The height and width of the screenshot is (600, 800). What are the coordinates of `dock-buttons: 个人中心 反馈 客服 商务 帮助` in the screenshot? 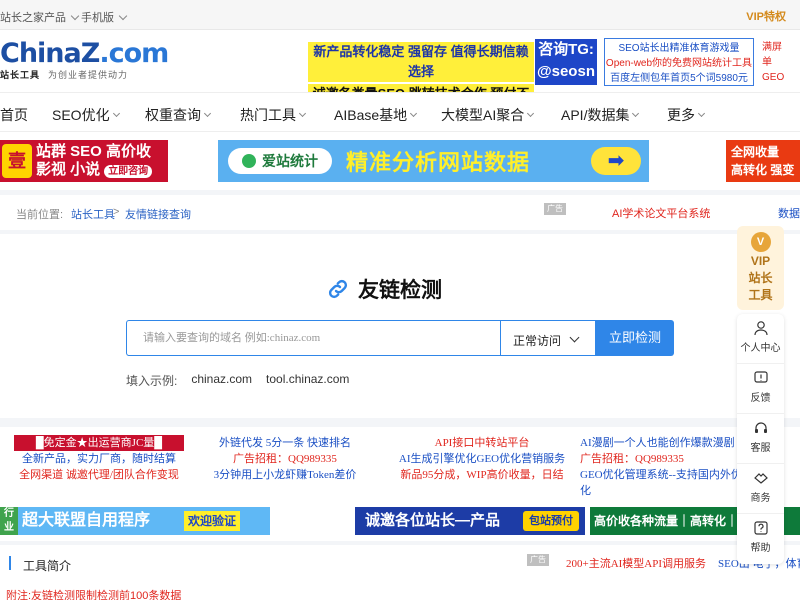 It's located at (760, 439).